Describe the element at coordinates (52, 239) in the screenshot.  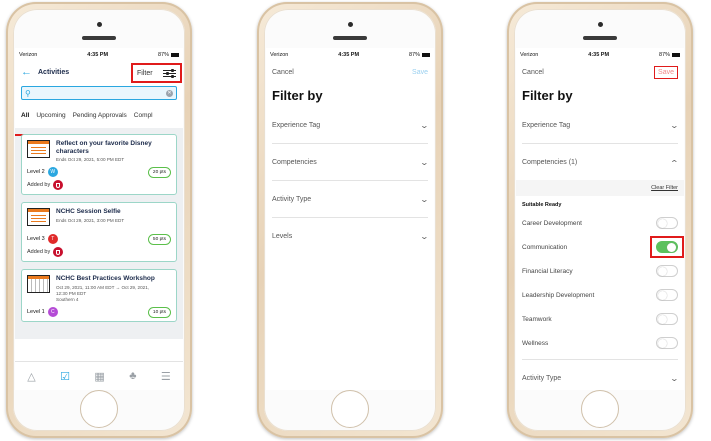
I see `user-badge: T` at that location.